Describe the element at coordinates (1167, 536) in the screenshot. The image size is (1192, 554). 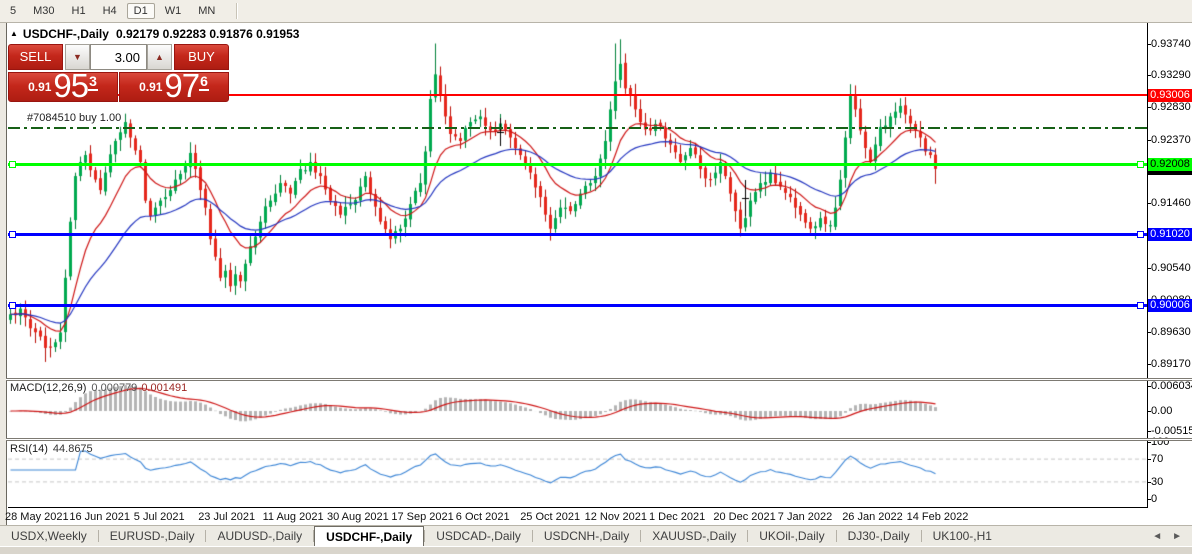
I see `tab-scroll-arrows: ◄ ►` at that location.